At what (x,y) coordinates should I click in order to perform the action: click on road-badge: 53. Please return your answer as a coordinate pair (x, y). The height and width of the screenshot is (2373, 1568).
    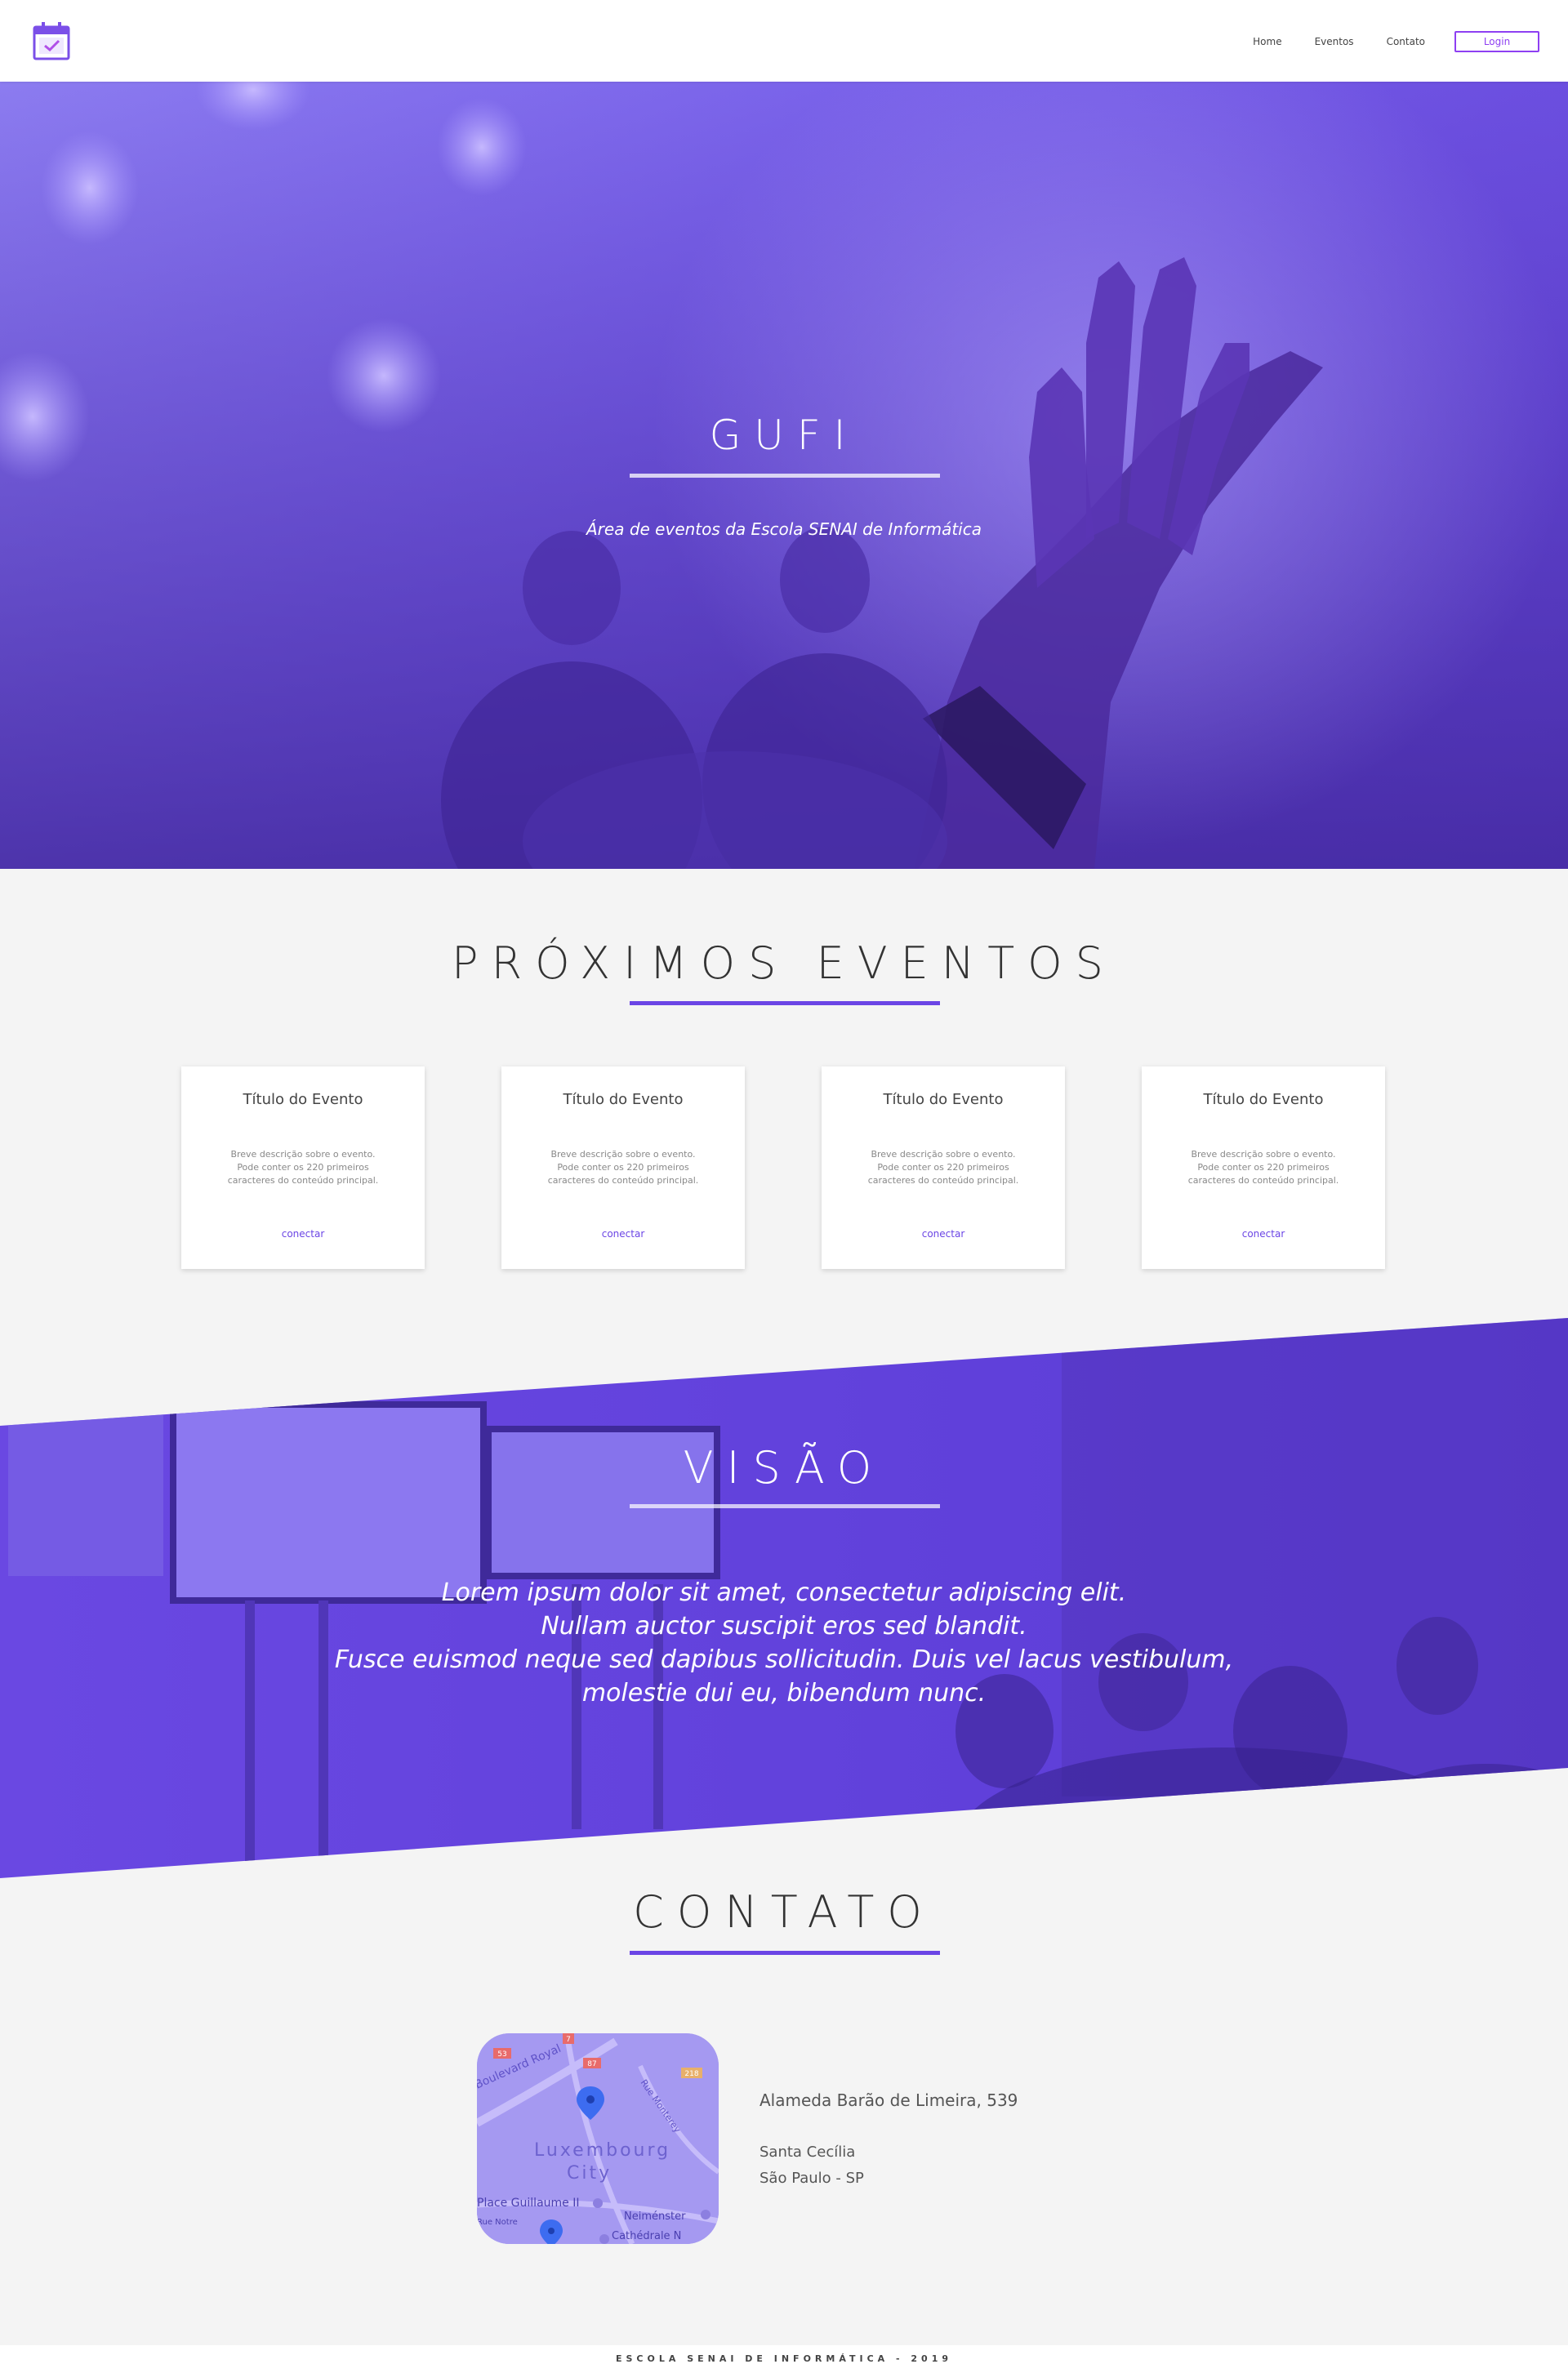
    Looking at the image, I should click on (501, 2054).